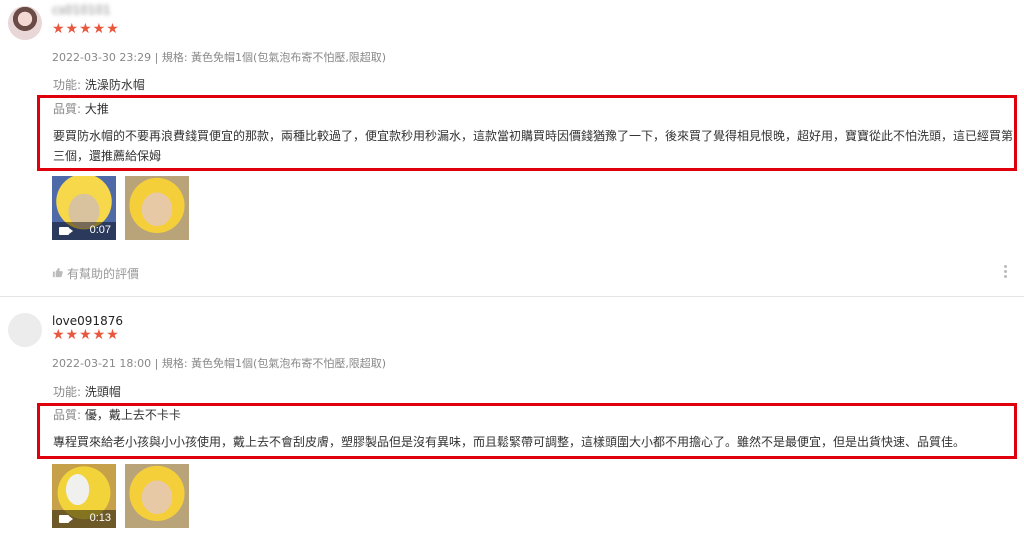  I want to click on function-attribute: 功能: 洗澡防水帽, so click(99, 84).